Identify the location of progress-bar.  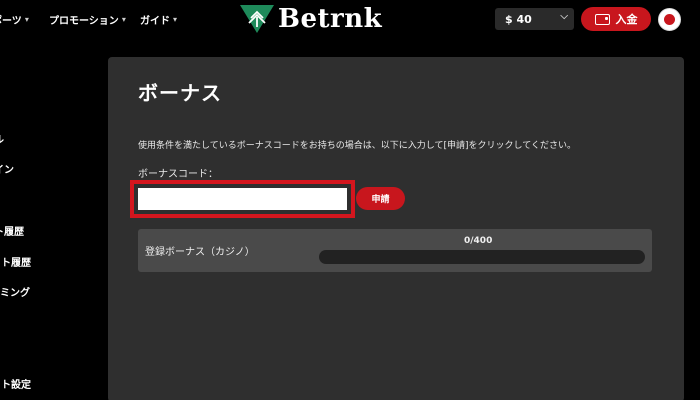
(482, 257).